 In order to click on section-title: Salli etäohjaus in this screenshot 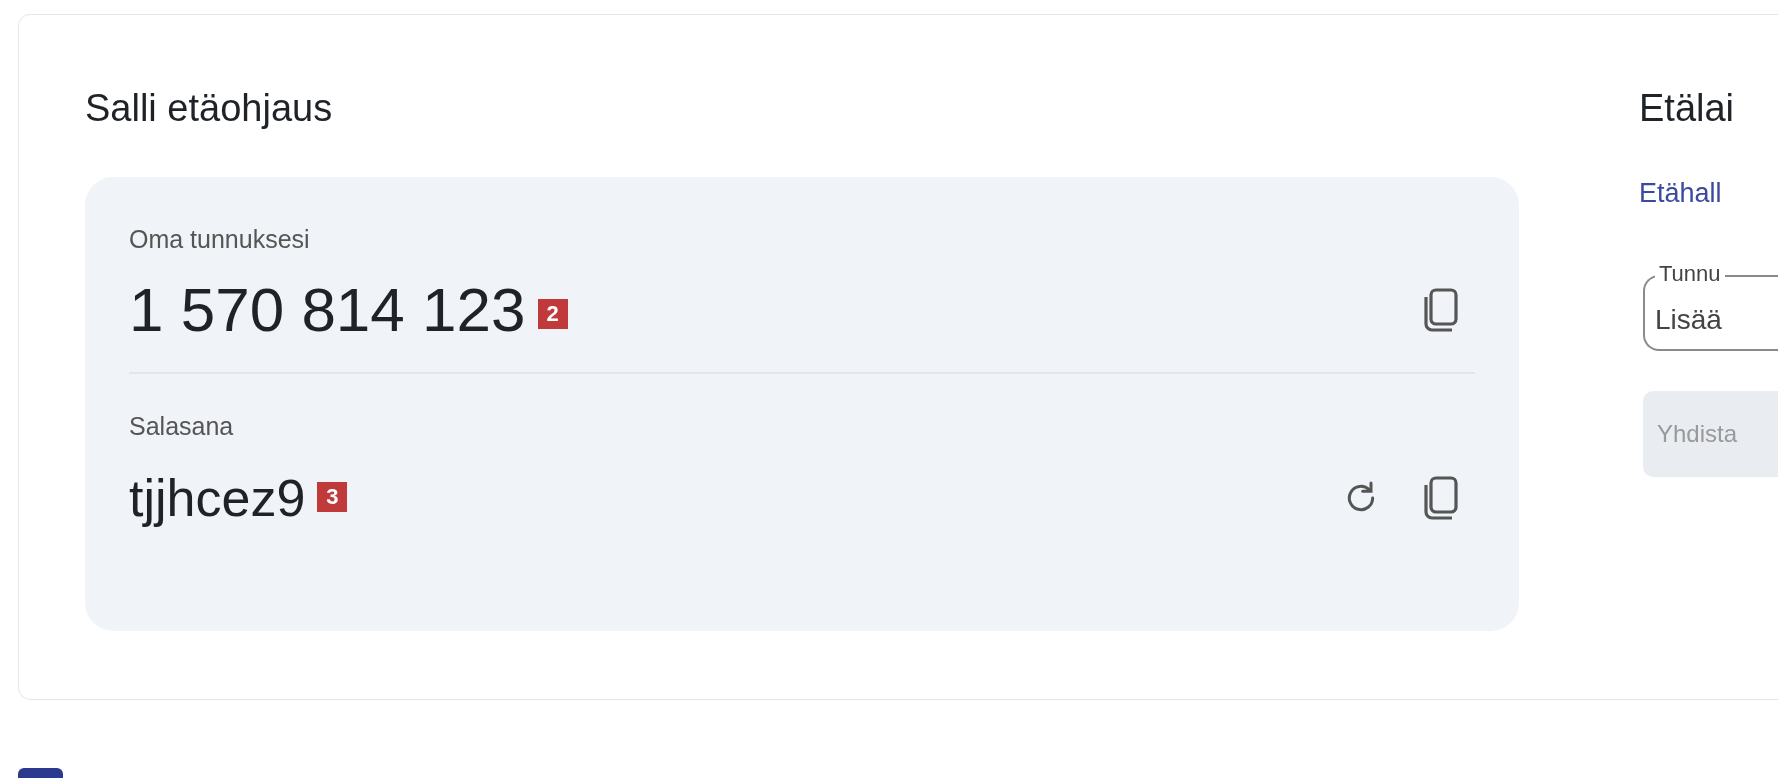, I will do `click(209, 108)`.